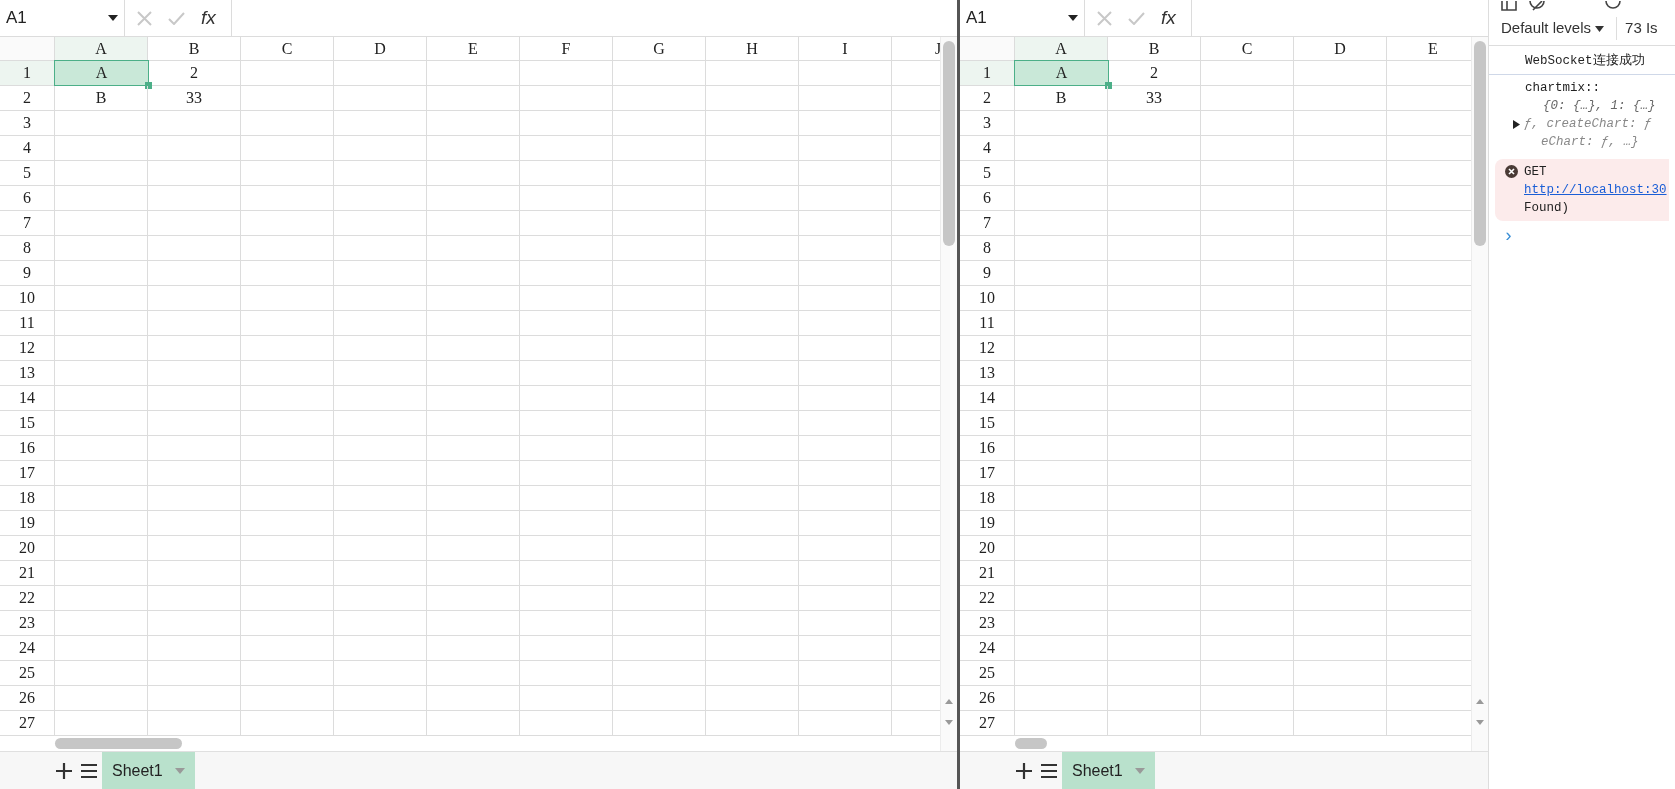  What do you see at coordinates (1536, 172) in the screenshot?
I see `error-text: GET` at bounding box center [1536, 172].